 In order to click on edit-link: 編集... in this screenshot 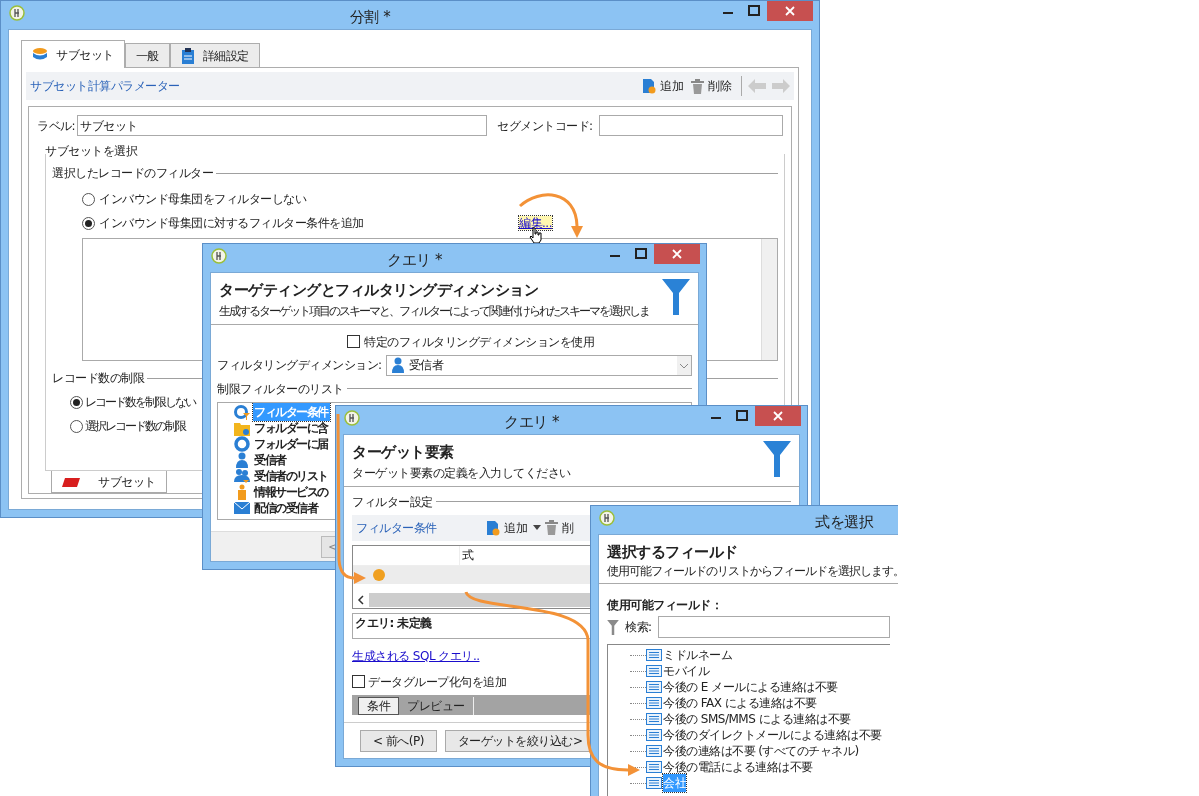, I will do `click(535, 223)`.